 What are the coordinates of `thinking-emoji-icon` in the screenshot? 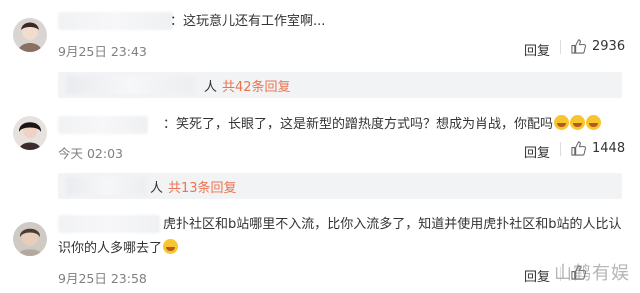 It's located at (171, 246).